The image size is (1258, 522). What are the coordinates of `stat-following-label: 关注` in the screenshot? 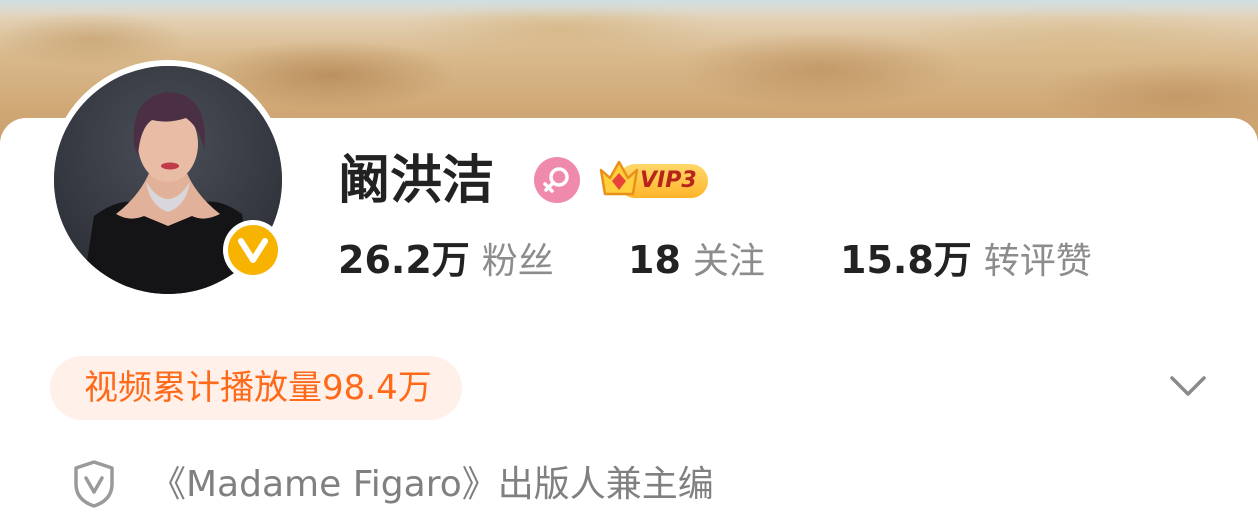 It's located at (728, 261).